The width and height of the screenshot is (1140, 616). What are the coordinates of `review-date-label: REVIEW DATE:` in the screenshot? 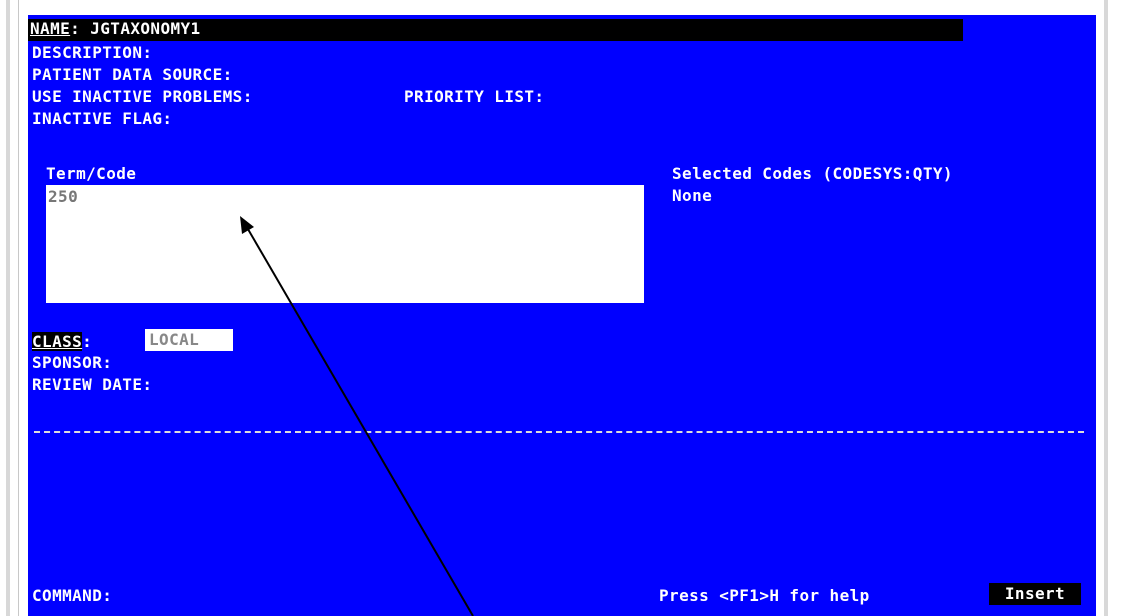 It's located at (92, 384).